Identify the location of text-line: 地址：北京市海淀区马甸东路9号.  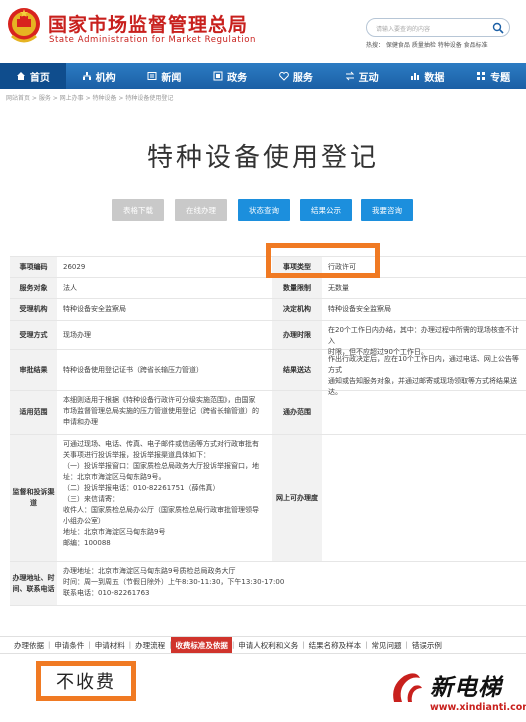
(114, 532).